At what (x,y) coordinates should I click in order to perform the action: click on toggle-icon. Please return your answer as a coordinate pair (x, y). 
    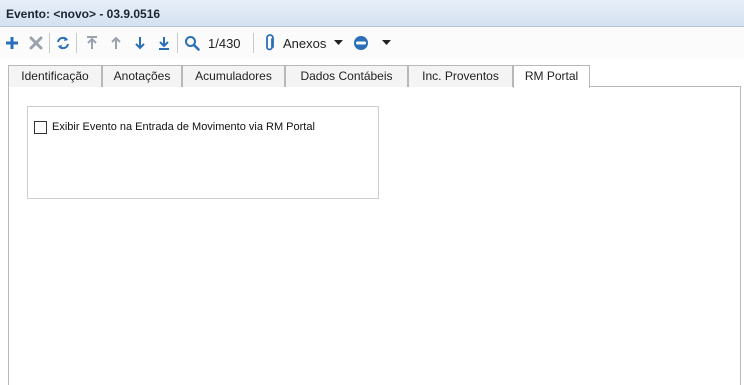
    Looking at the image, I should click on (361, 43).